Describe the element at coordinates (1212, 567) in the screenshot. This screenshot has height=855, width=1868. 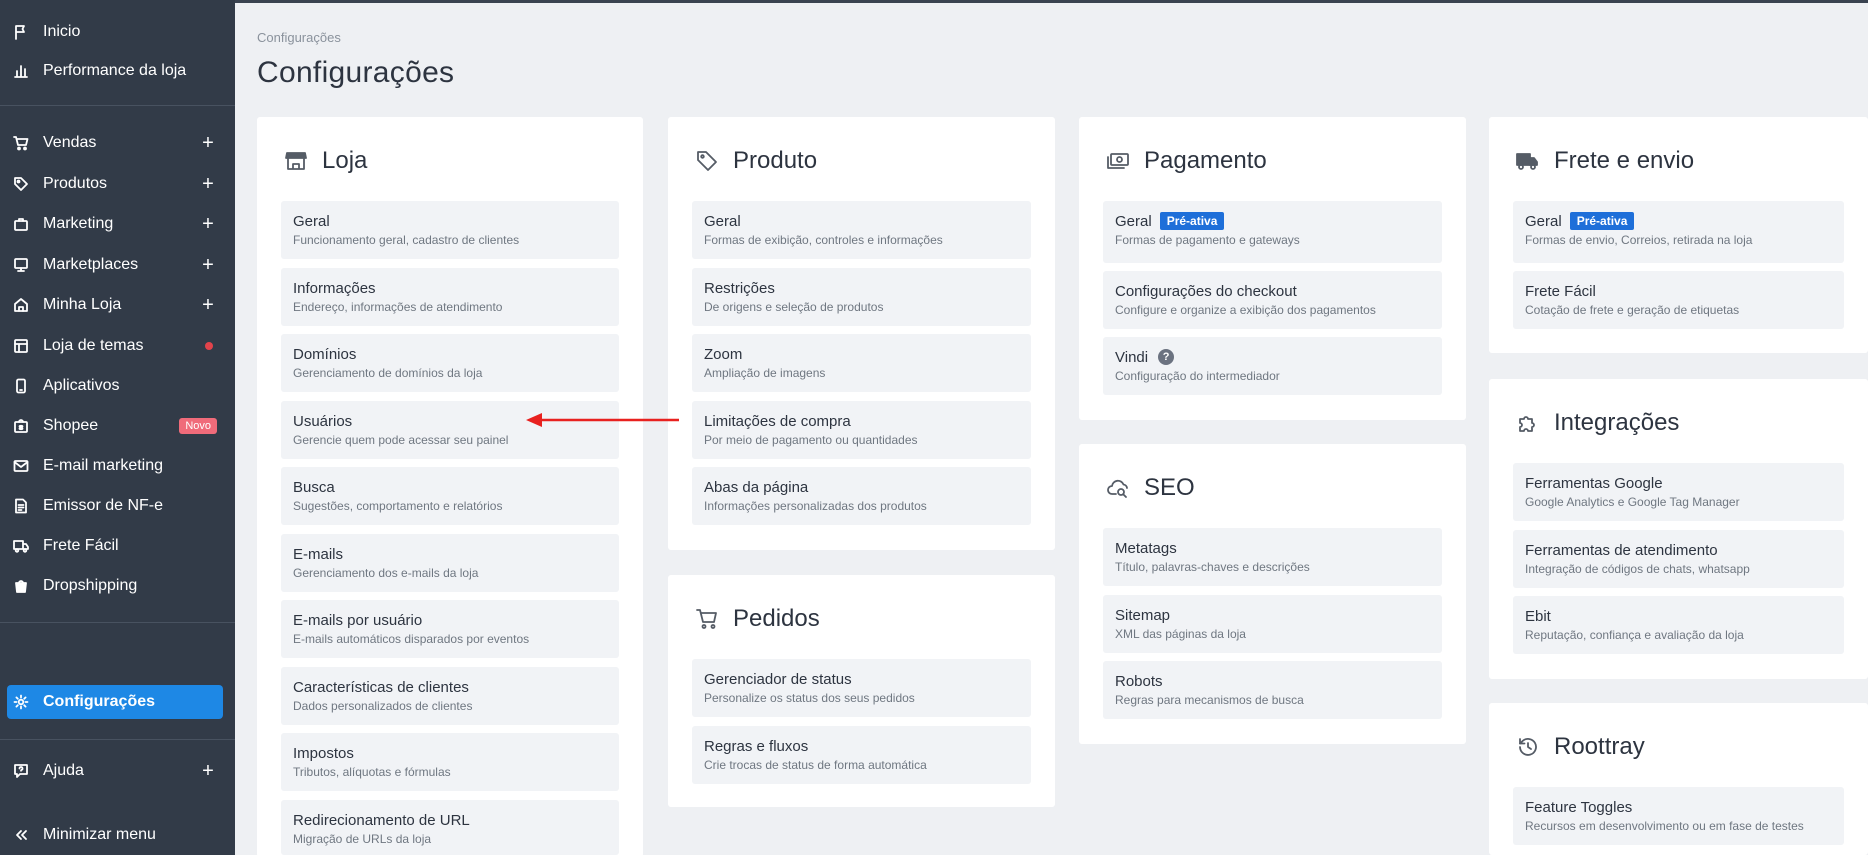
I see `item-desc: Título, palavras-chaves e descrições` at that location.